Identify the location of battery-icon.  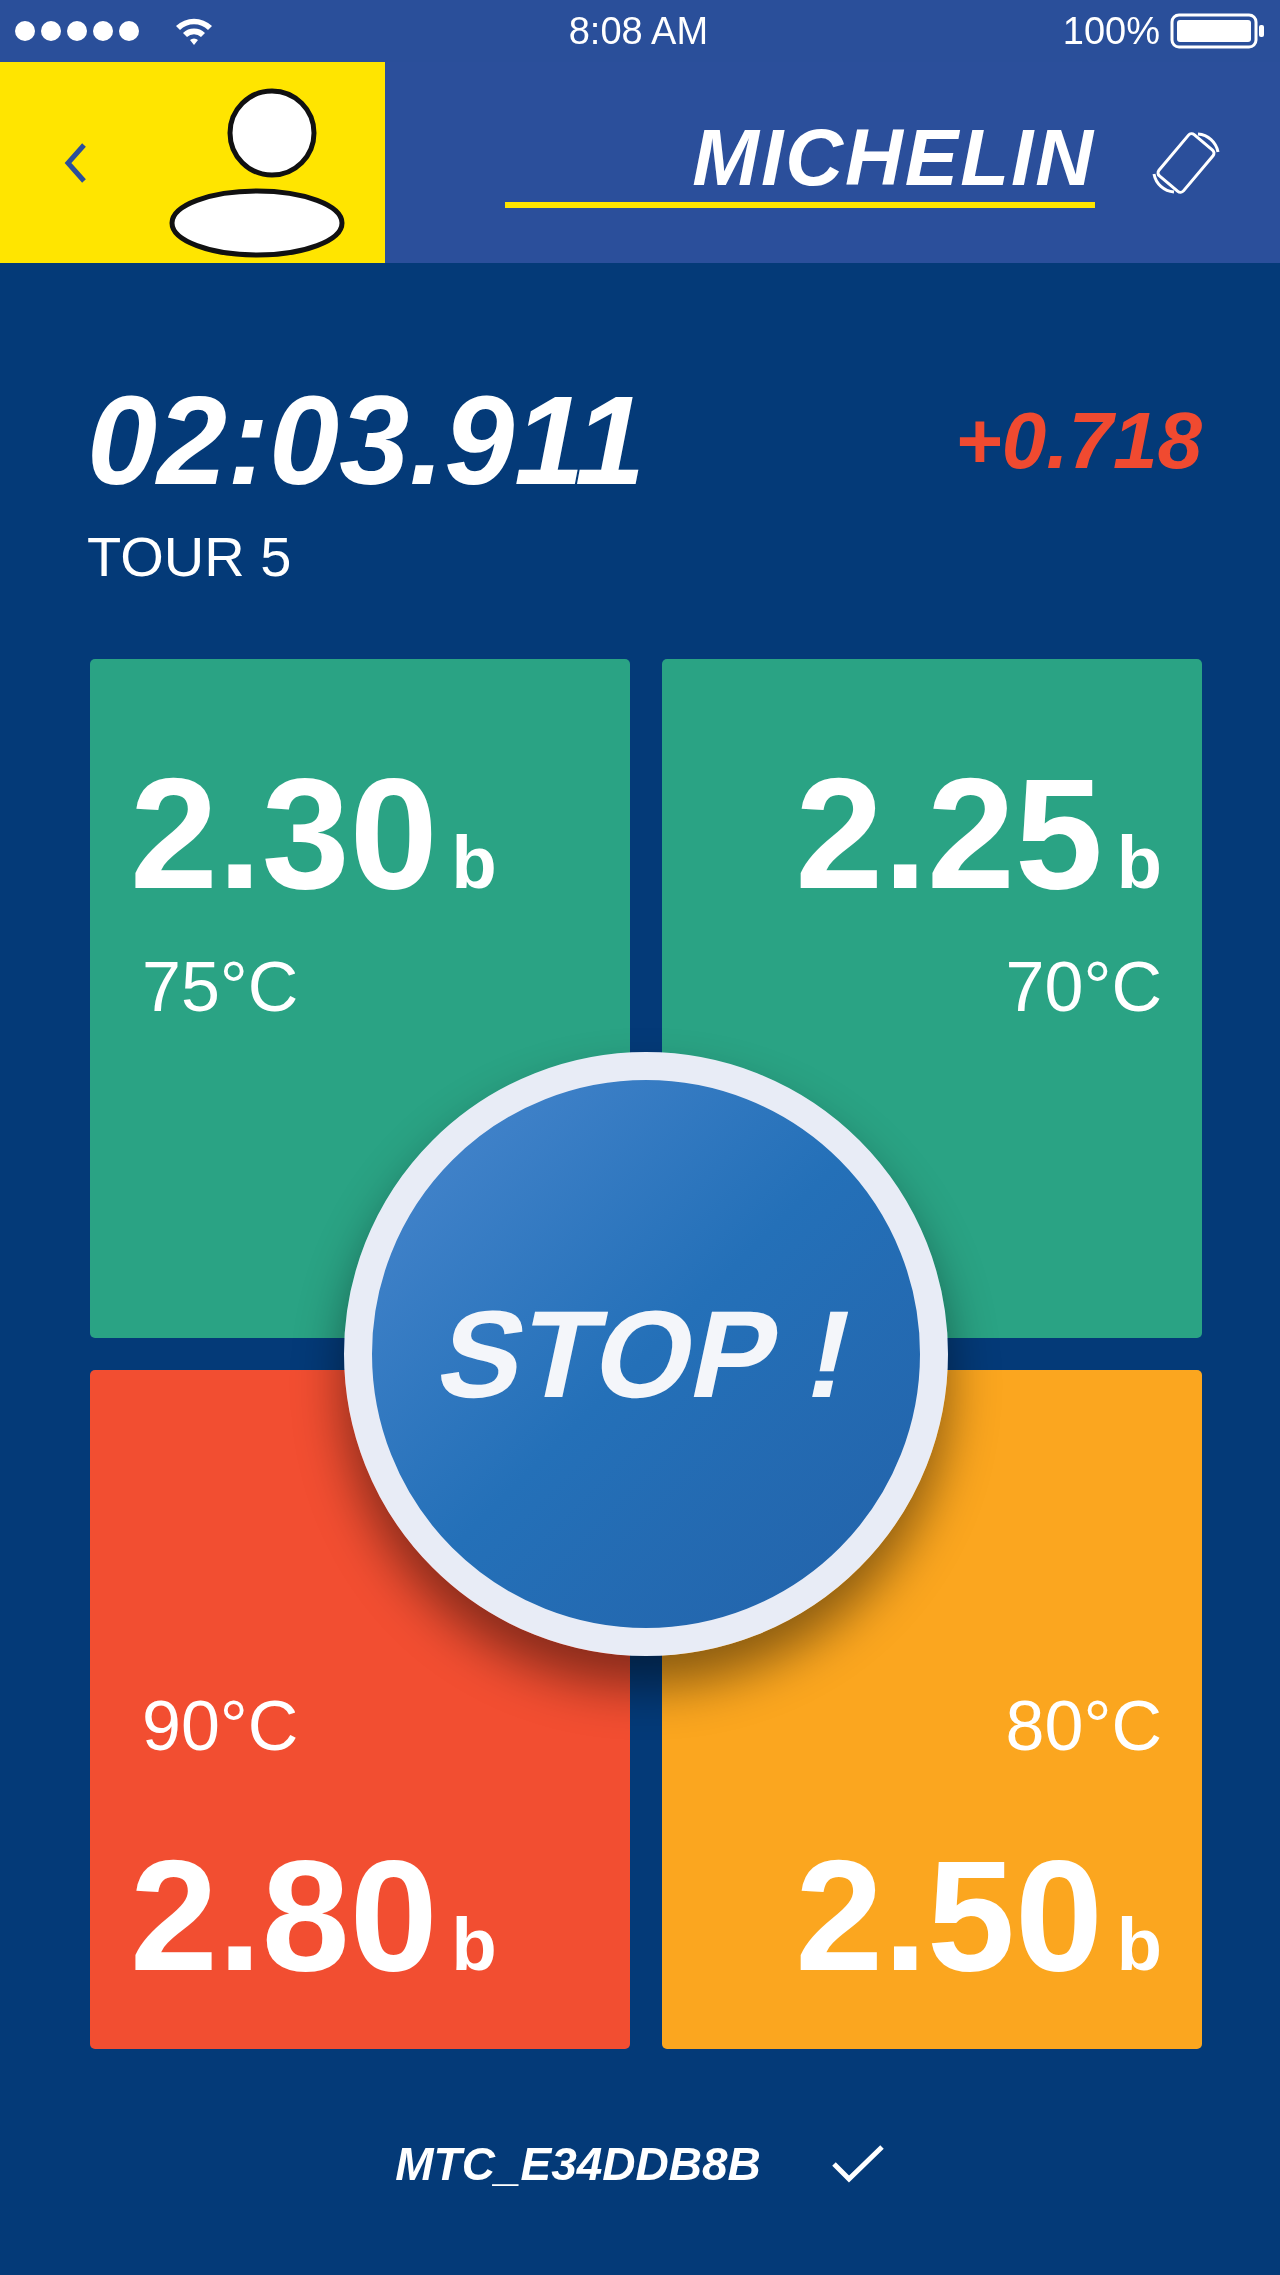
(1218, 31).